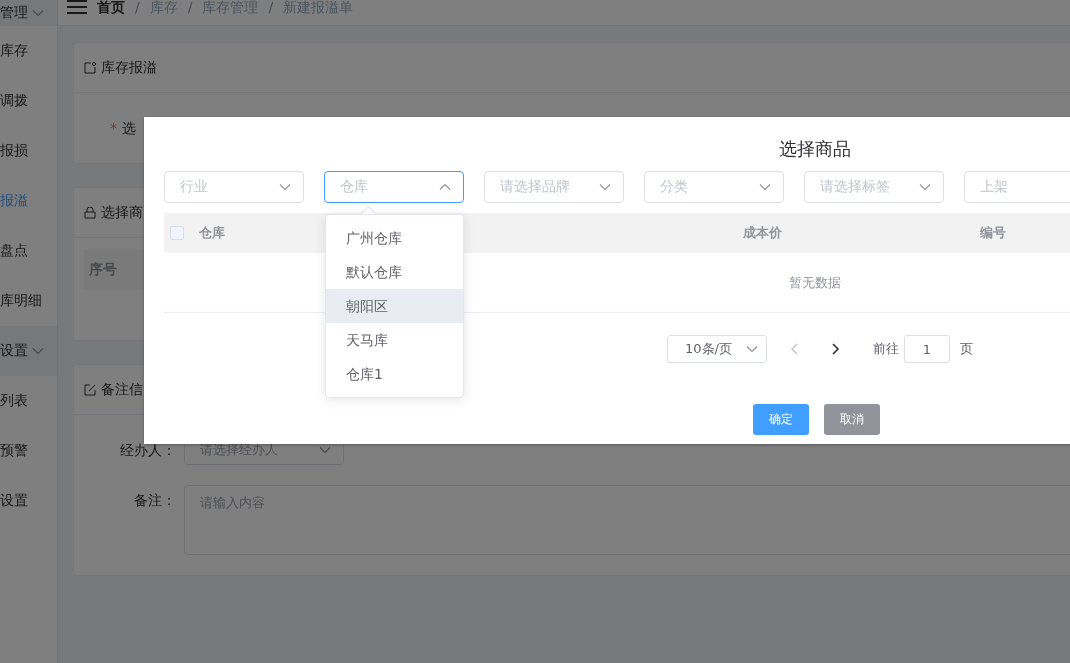 The width and height of the screenshot is (1070, 663). Describe the element at coordinates (122, 212) in the screenshot. I see `card-title: 选择商` at that location.